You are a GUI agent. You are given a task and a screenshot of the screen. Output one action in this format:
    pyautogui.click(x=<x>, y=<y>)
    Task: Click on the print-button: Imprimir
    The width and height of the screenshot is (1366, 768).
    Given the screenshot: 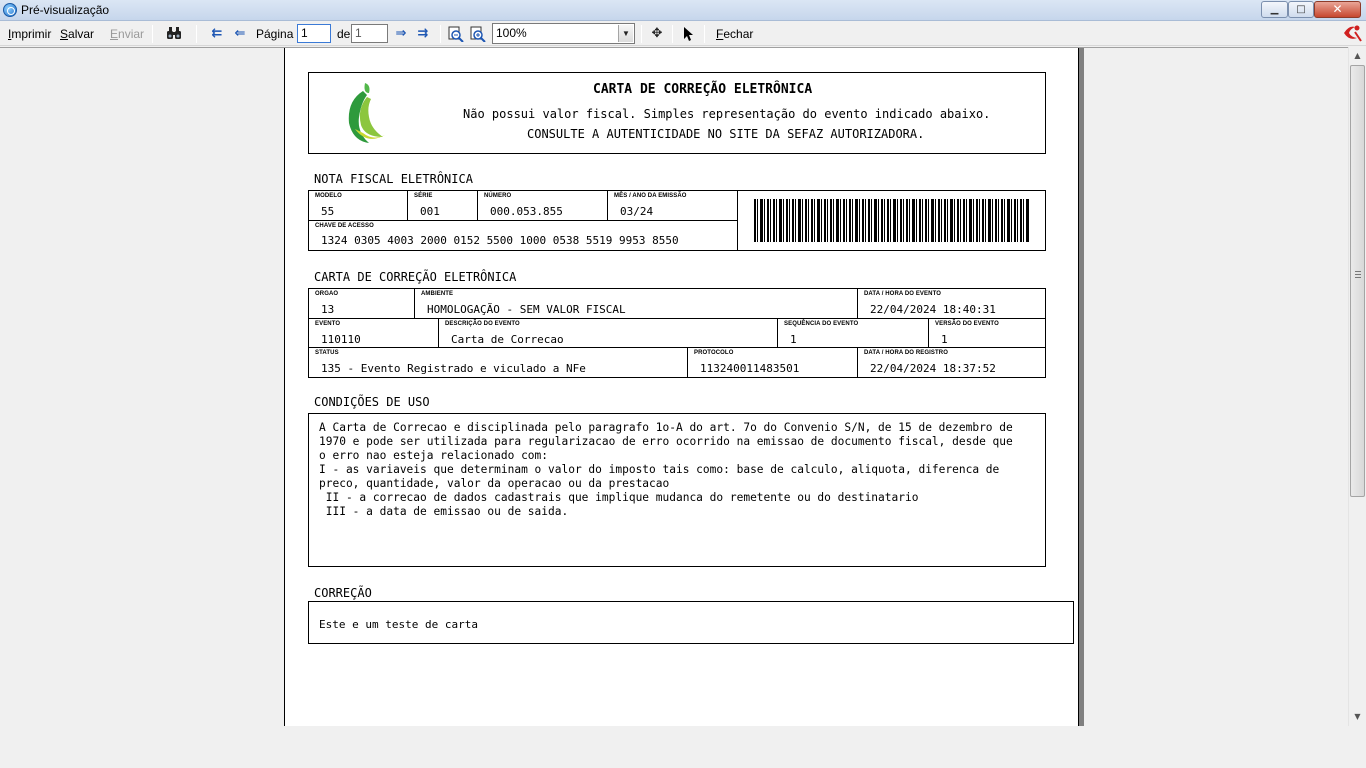 What is the action you would take?
    pyautogui.click(x=29, y=34)
    